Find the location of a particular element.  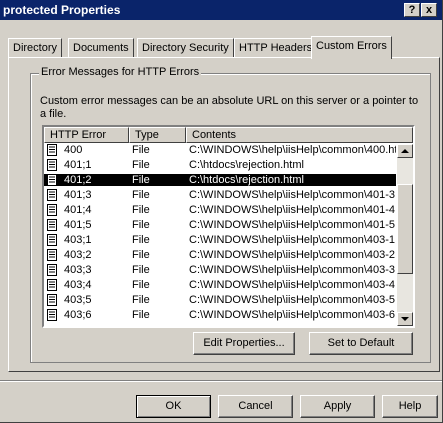

window-title: protected Properties is located at coordinates (62, 10).